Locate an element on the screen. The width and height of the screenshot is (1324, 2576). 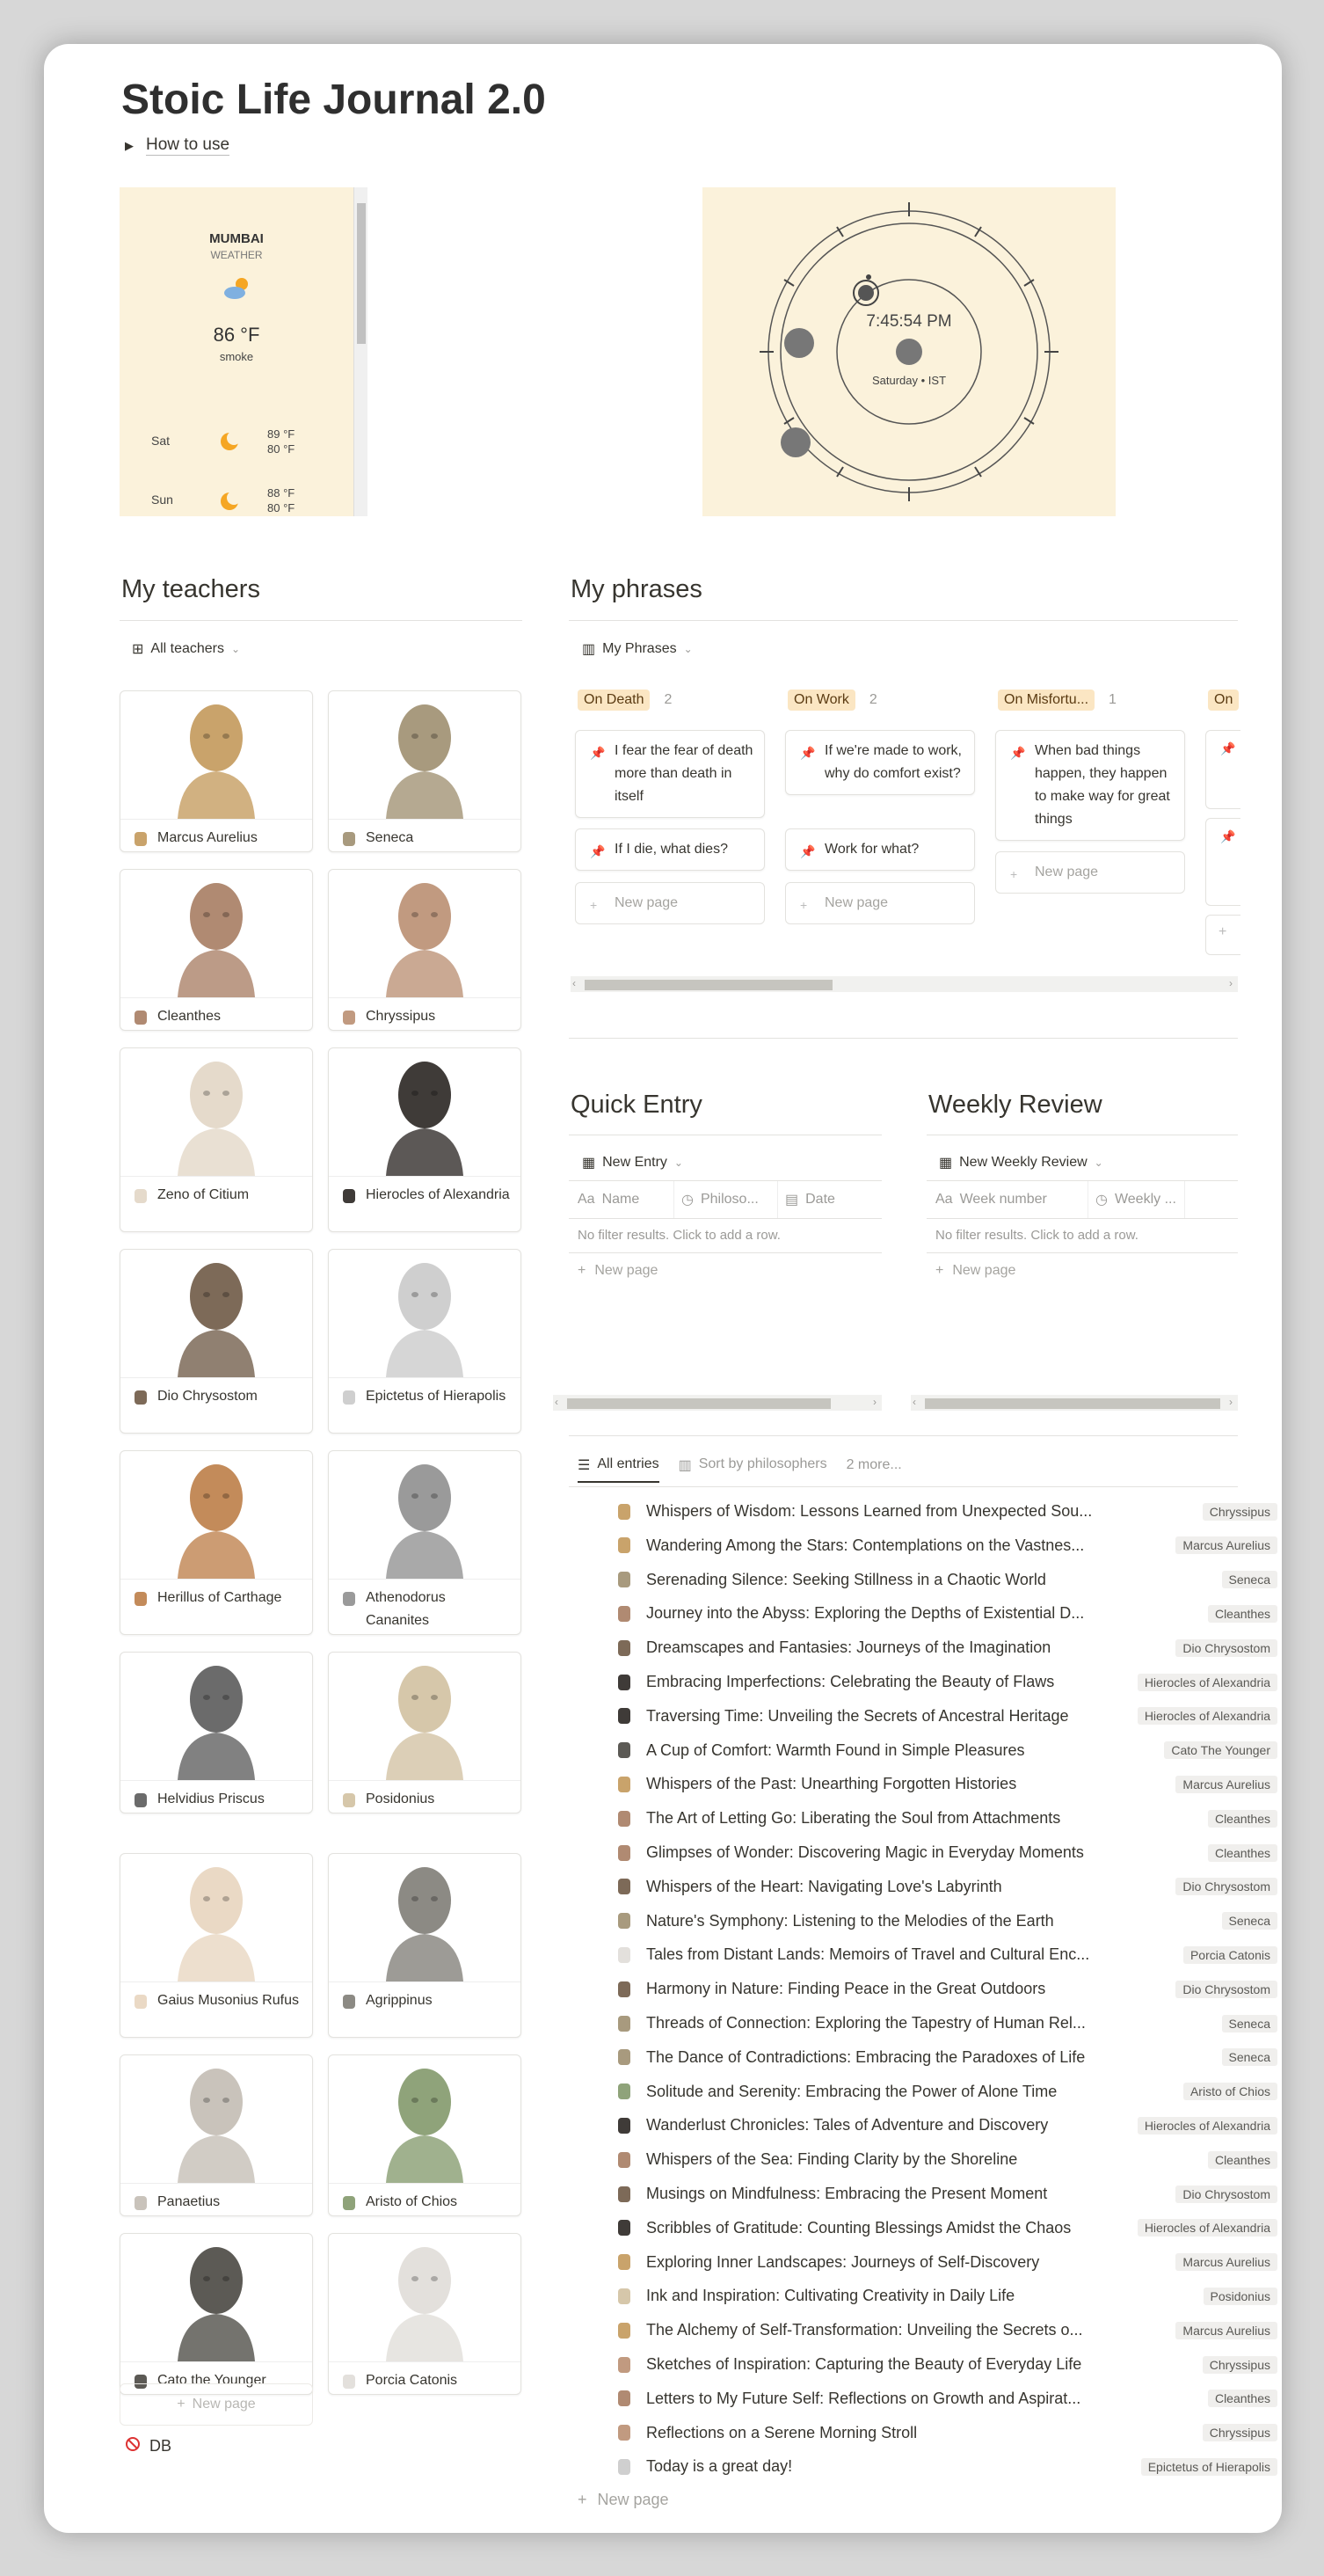
teacher-card: Dio Chrysostom is located at coordinates (216, 1341).